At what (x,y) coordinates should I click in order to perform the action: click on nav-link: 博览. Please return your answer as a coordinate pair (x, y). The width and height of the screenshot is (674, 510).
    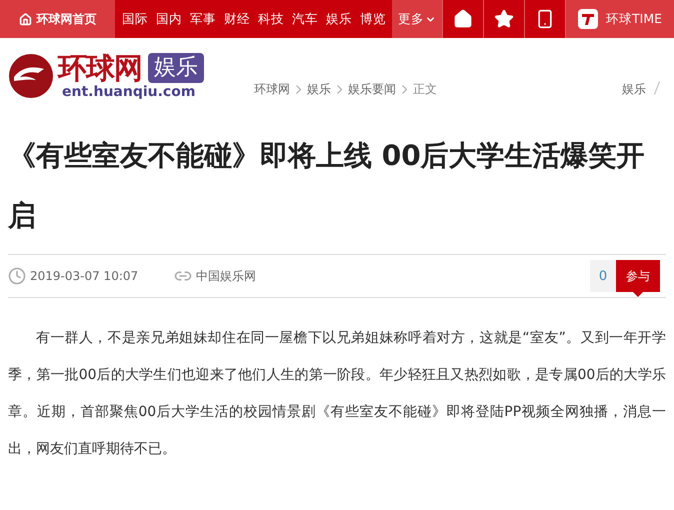
    Looking at the image, I should click on (373, 19).